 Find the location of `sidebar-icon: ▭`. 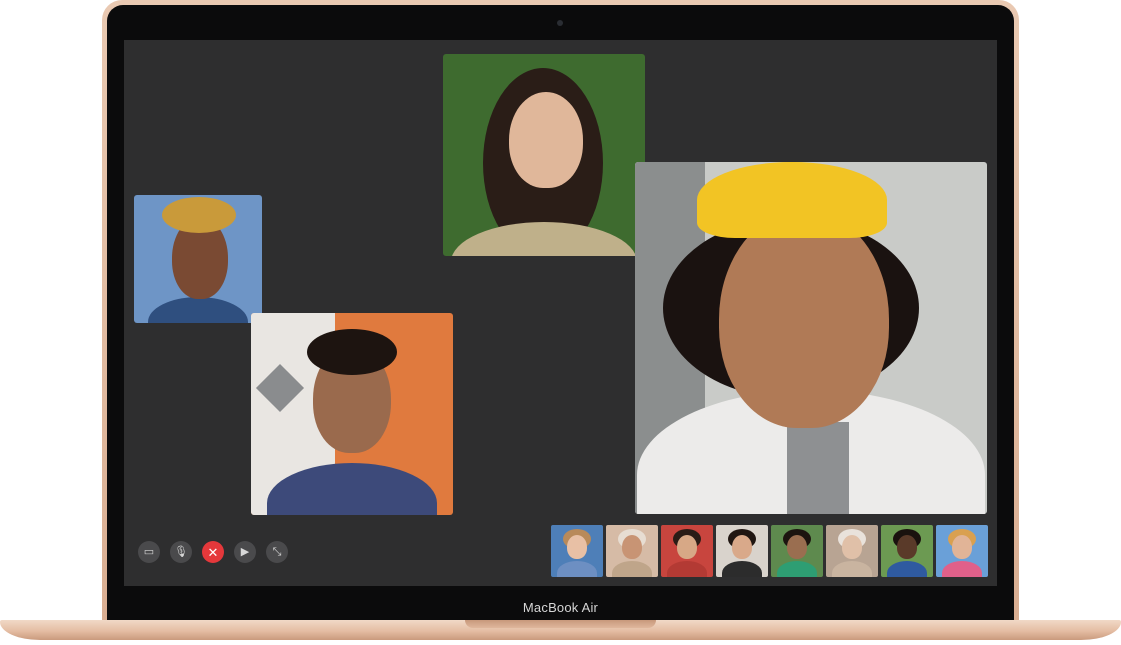

sidebar-icon: ▭ is located at coordinates (149, 551).